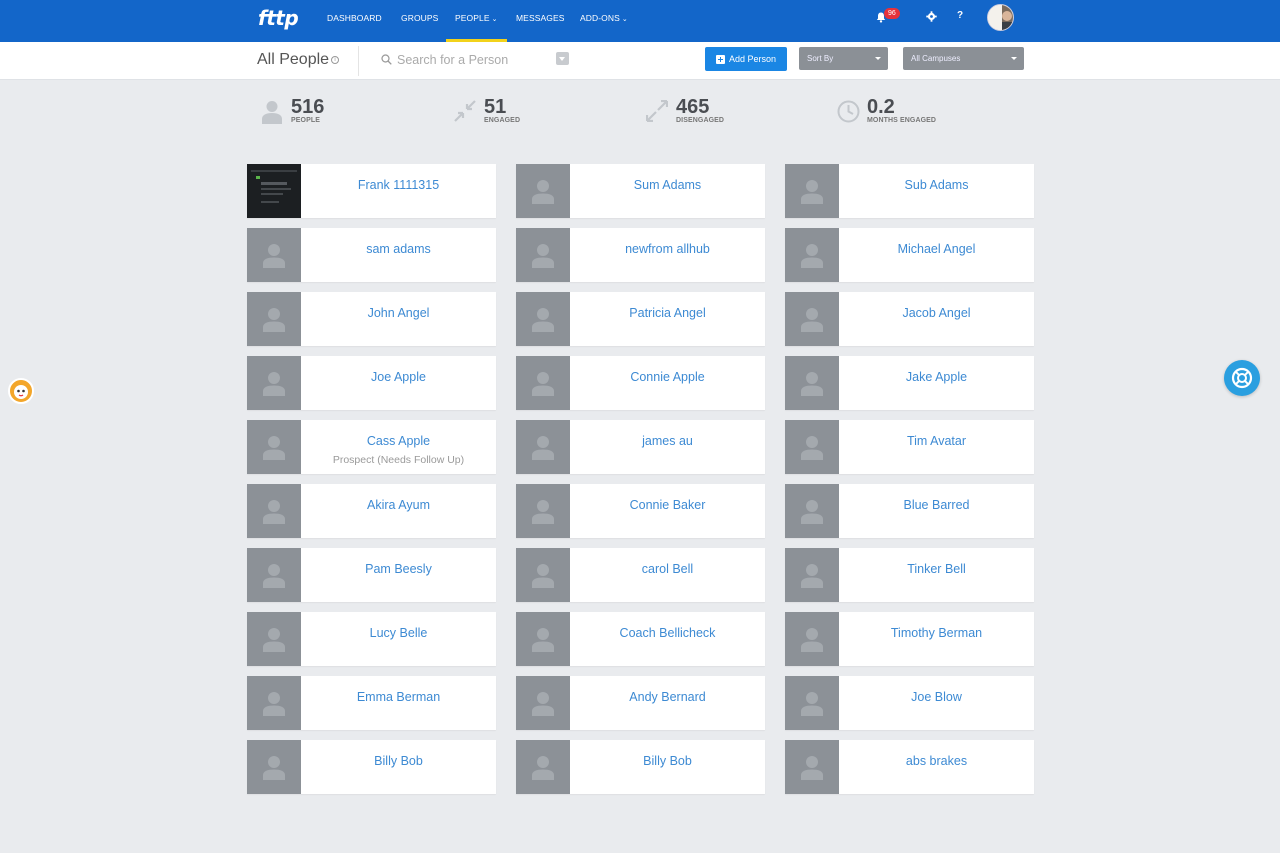 The width and height of the screenshot is (1280, 853). I want to click on nav-people: PEOPLE ⌄, so click(476, 18).